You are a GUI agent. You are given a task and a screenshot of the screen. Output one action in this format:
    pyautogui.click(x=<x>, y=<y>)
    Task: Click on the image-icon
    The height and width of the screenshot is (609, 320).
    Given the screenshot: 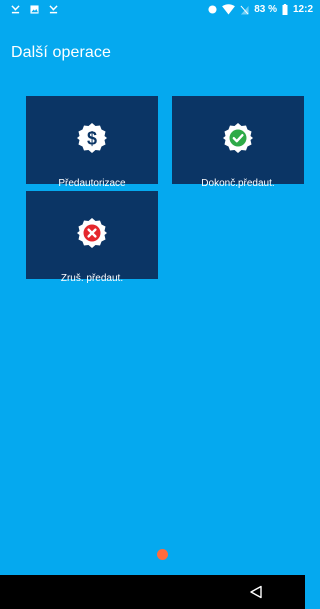 What is the action you would take?
    pyautogui.click(x=34, y=9)
    